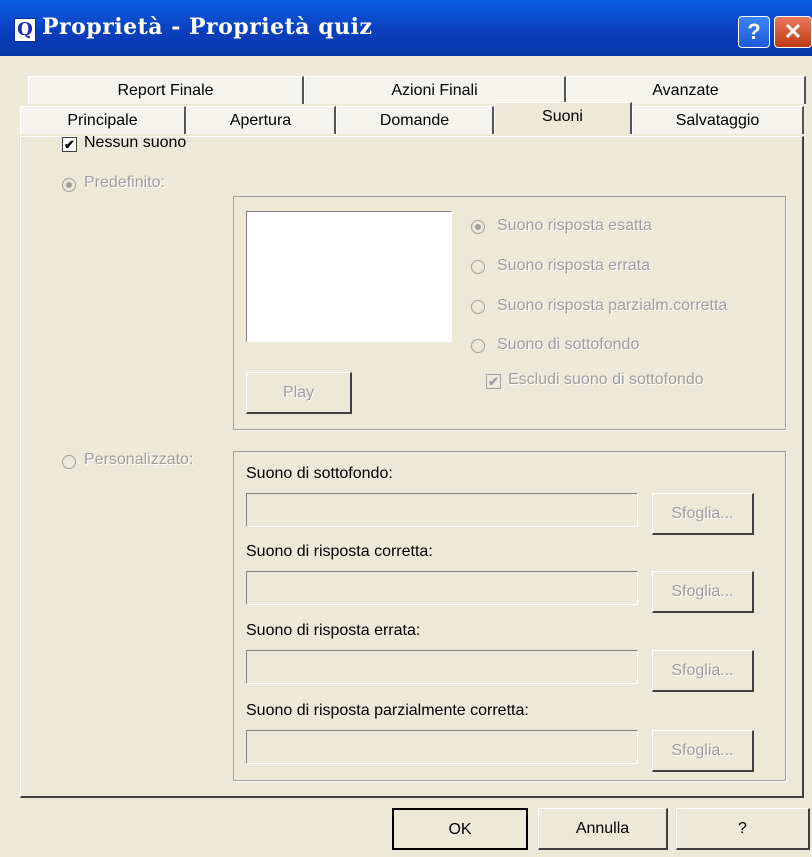  Describe the element at coordinates (442, 747) in the screenshot. I see `custom-partial-field` at that location.